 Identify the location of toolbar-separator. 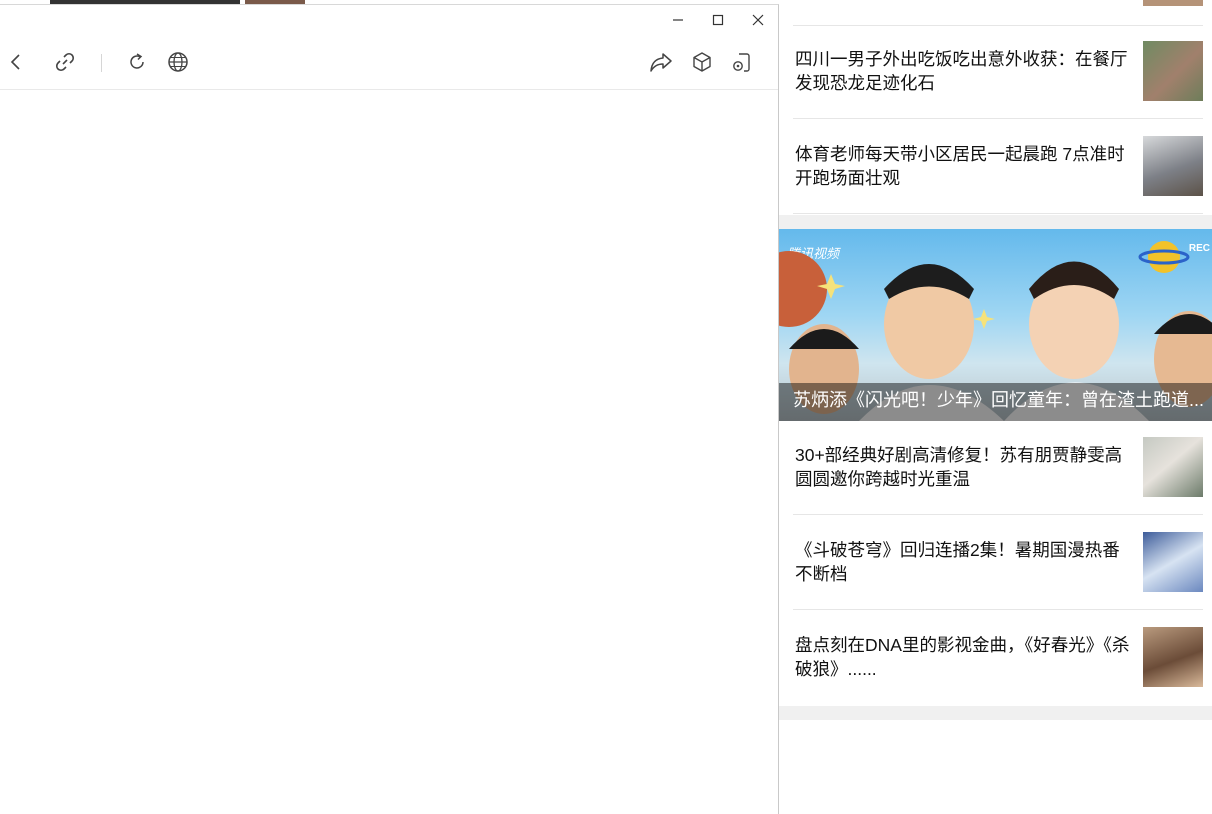
(101, 63).